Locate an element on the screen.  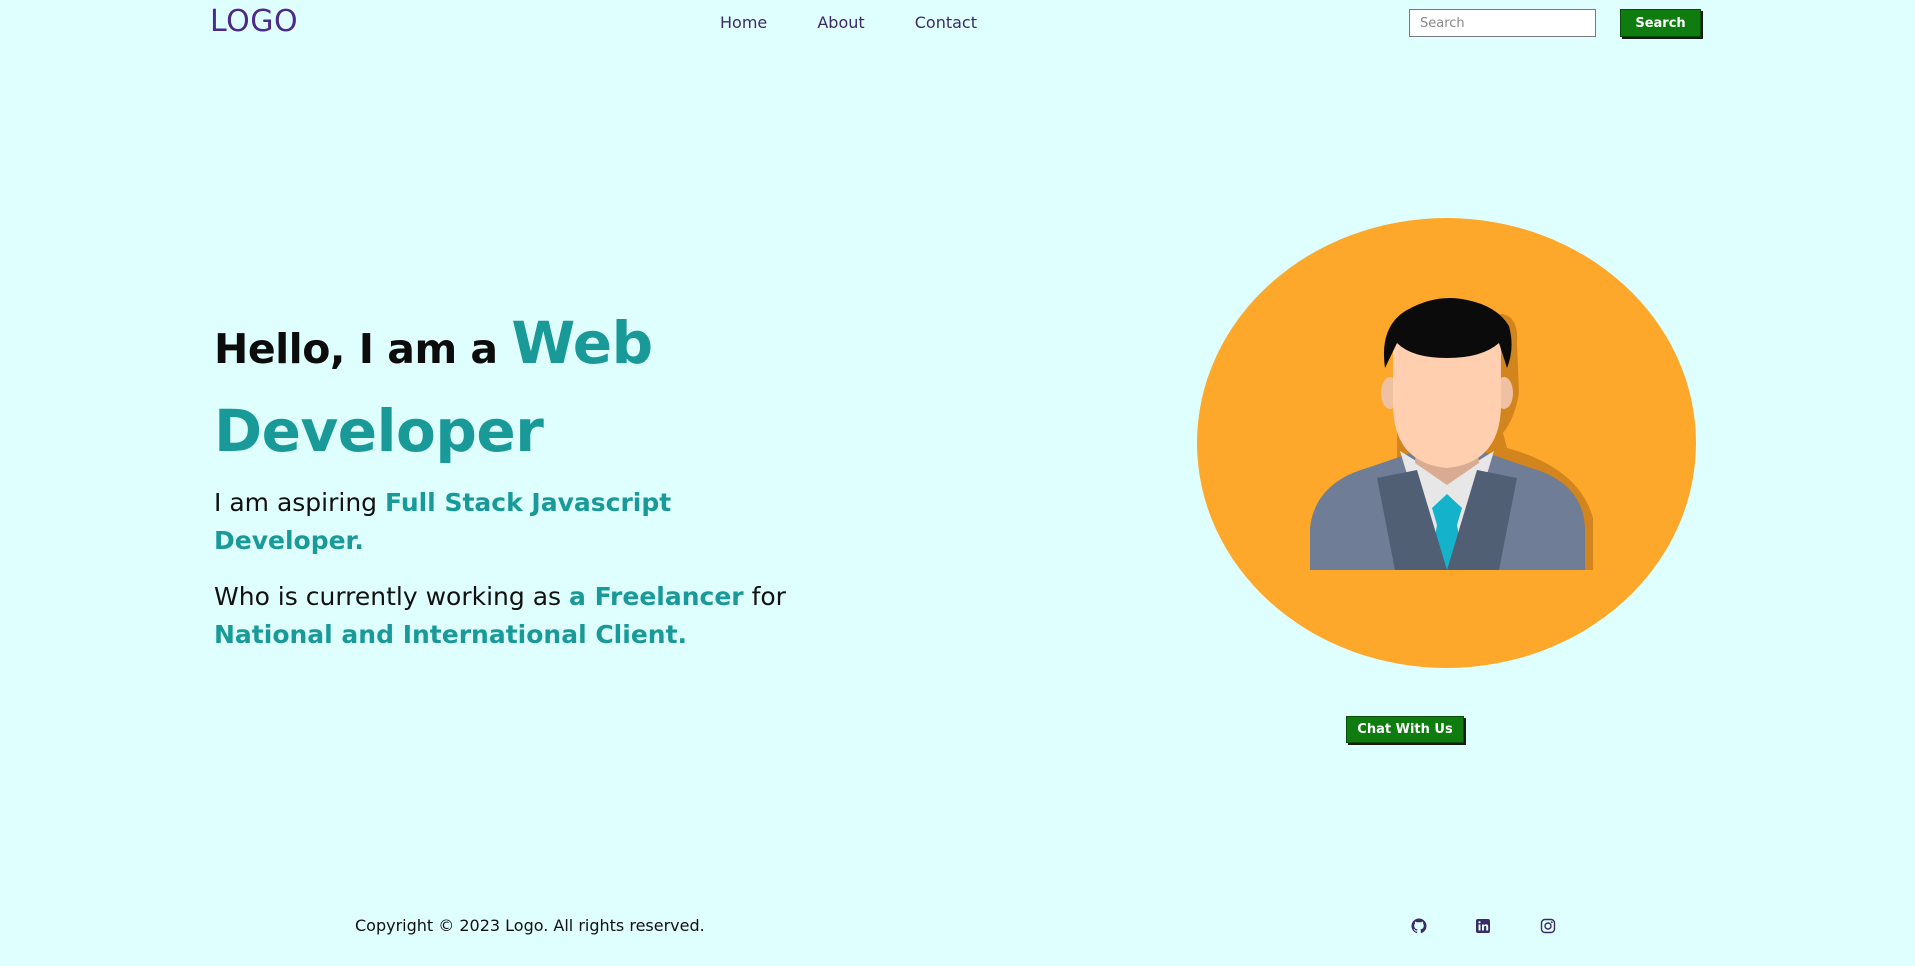
header: LOGO Home About Contact Search is located at coordinates (957, 23).